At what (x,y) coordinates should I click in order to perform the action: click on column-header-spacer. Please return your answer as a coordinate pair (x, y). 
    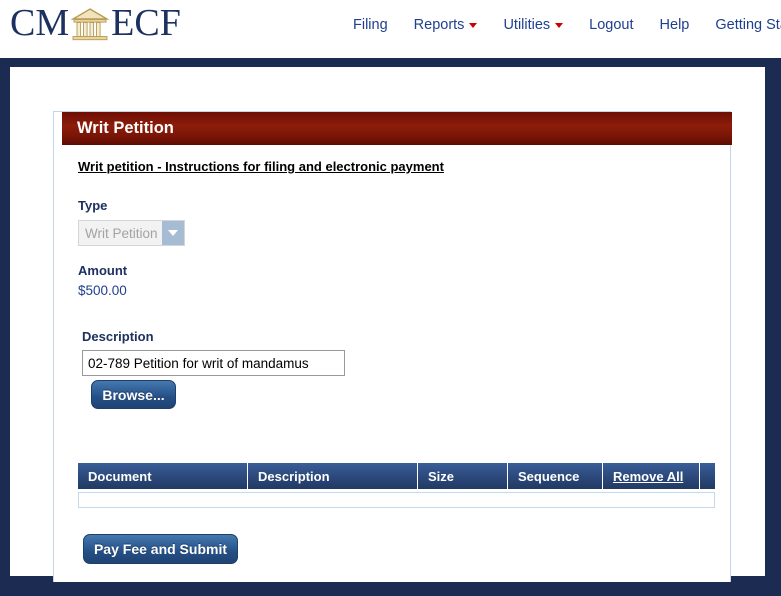
    Looking at the image, I should click on (707, 476).